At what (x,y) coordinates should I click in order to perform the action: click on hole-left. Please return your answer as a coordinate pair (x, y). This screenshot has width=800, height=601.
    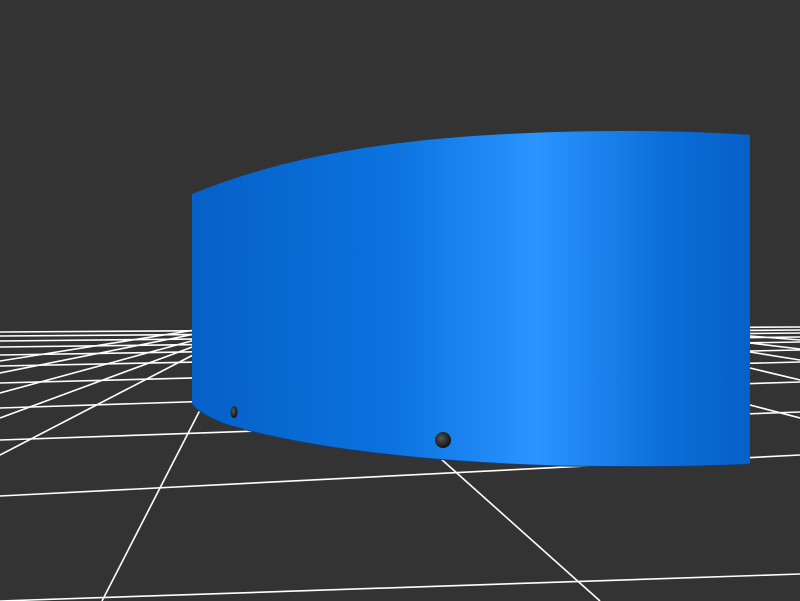
    Looking at the image, I should click on (234, 412).